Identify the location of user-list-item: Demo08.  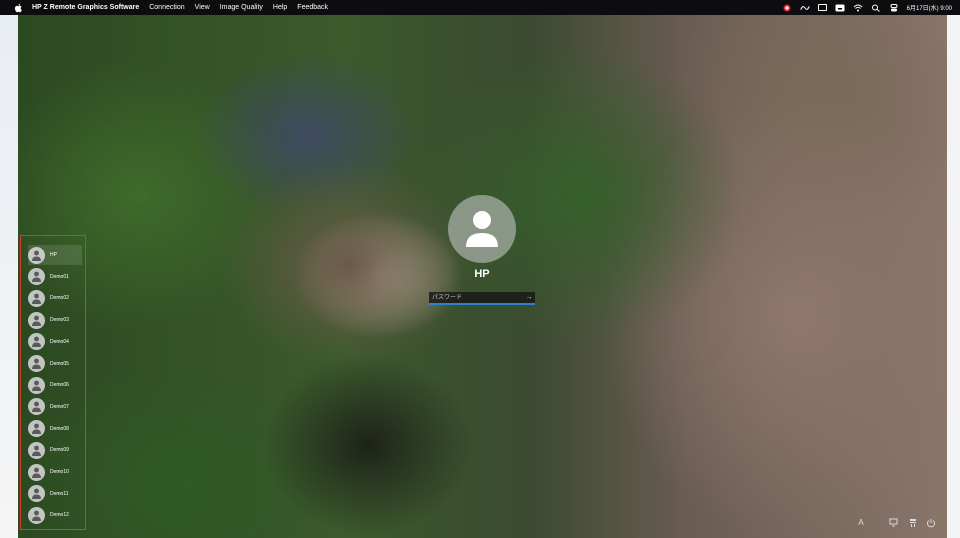
(55, 429).